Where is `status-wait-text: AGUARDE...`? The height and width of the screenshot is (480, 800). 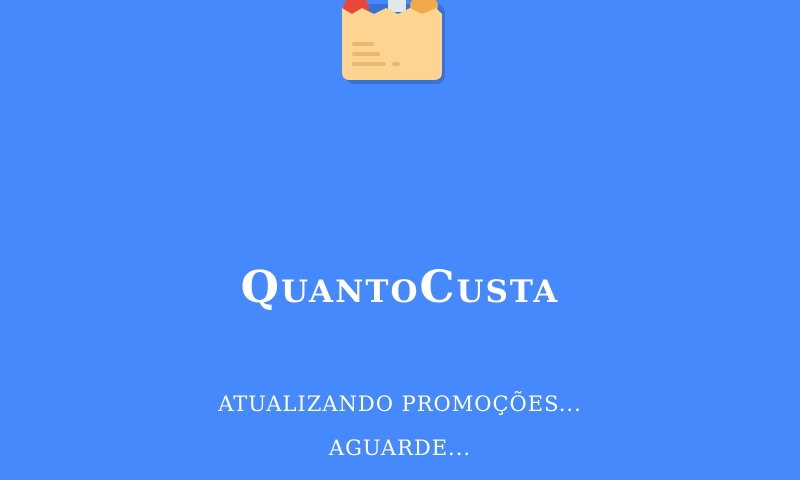
status-wait-text: AGUARDE... is located at coordinates (400, 448).